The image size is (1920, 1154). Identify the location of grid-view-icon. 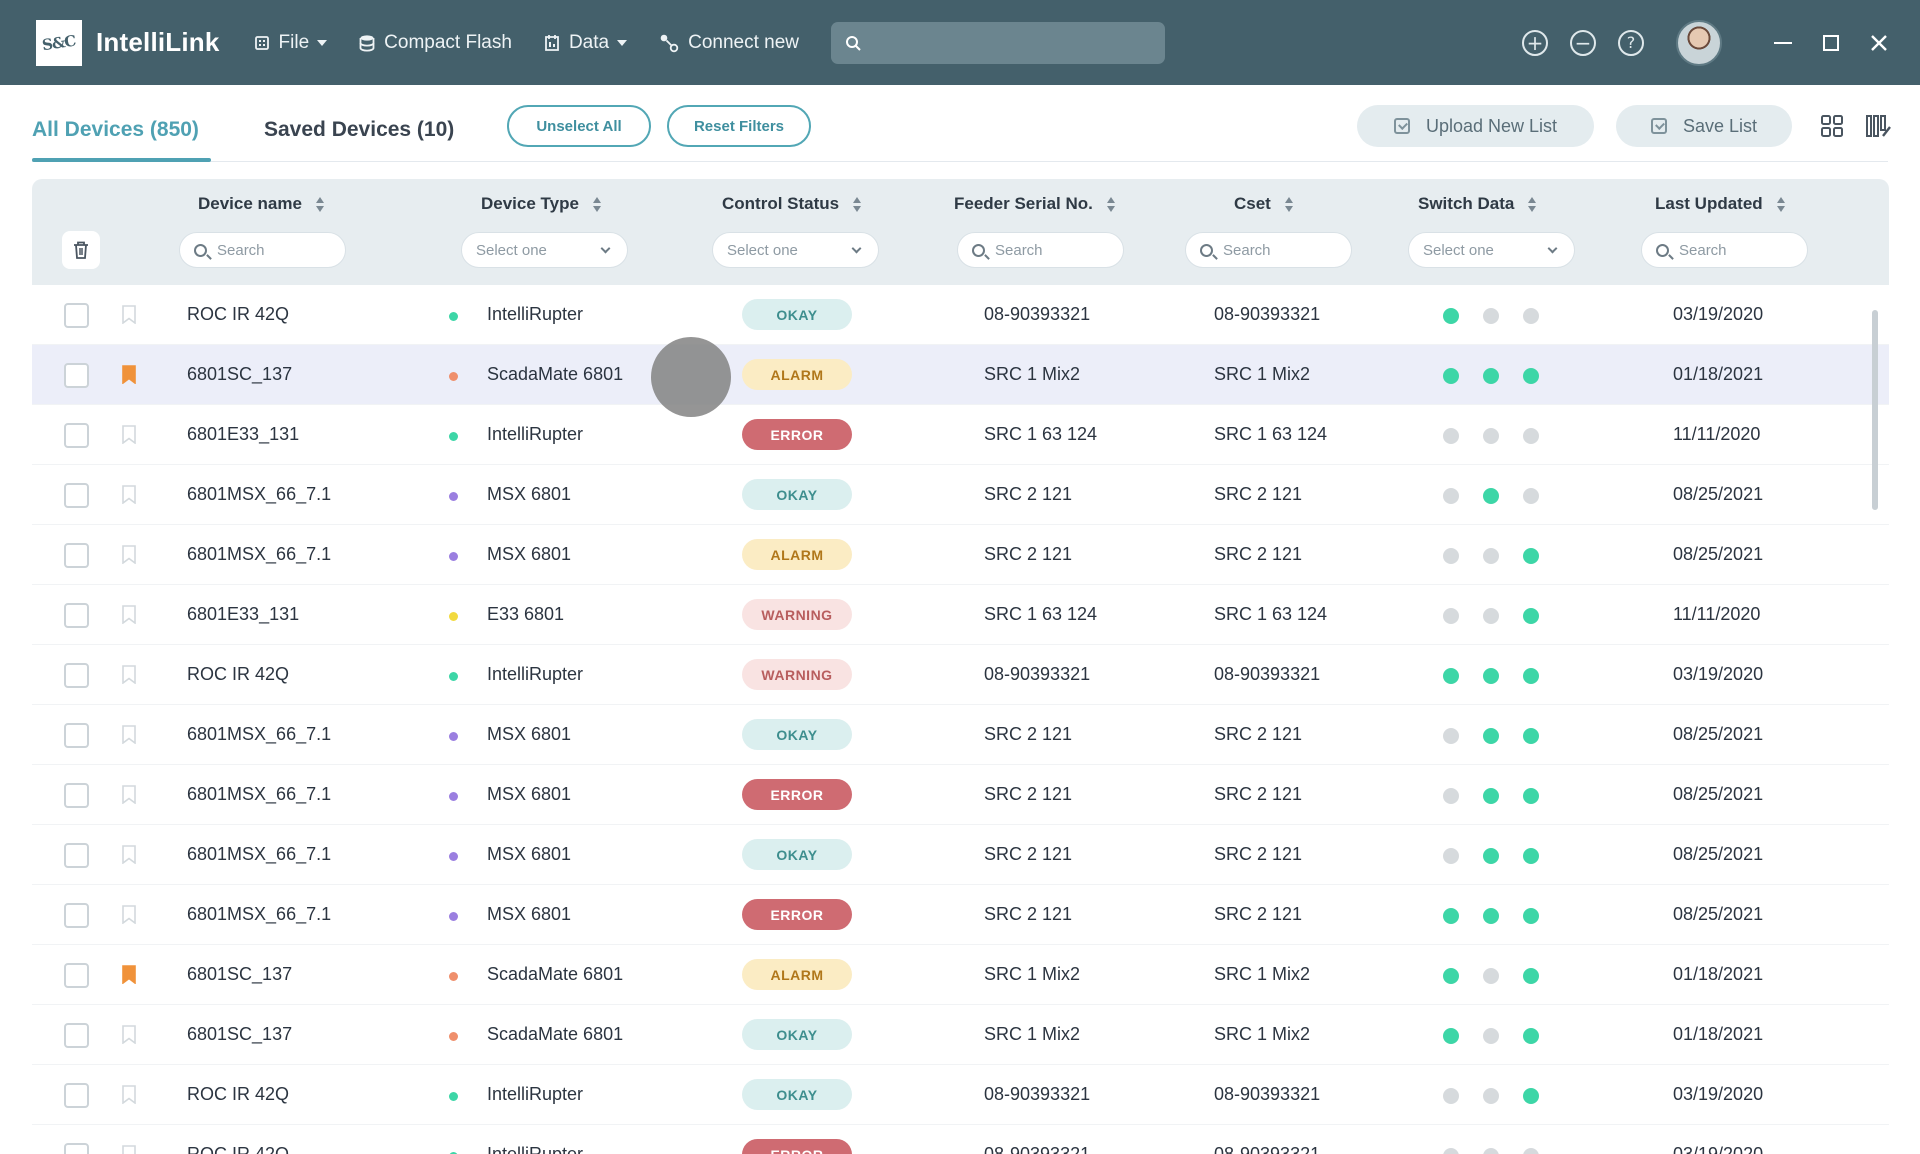
(1832, 126).